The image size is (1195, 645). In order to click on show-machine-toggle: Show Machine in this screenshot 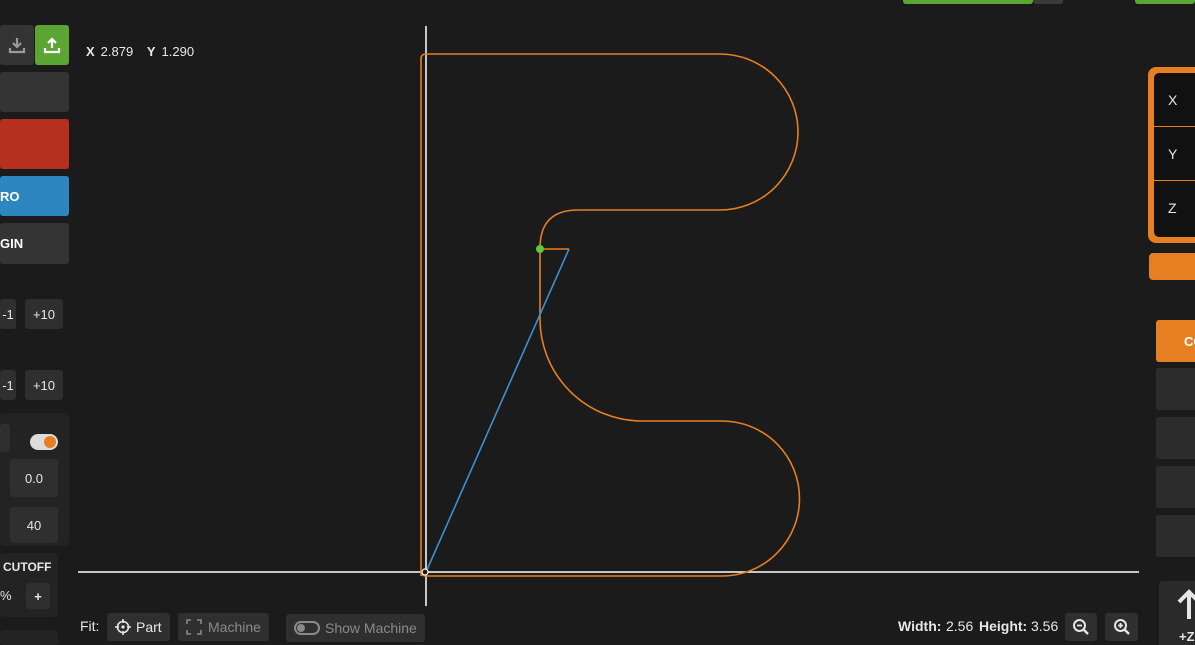, I will do `click(355, 628)`.